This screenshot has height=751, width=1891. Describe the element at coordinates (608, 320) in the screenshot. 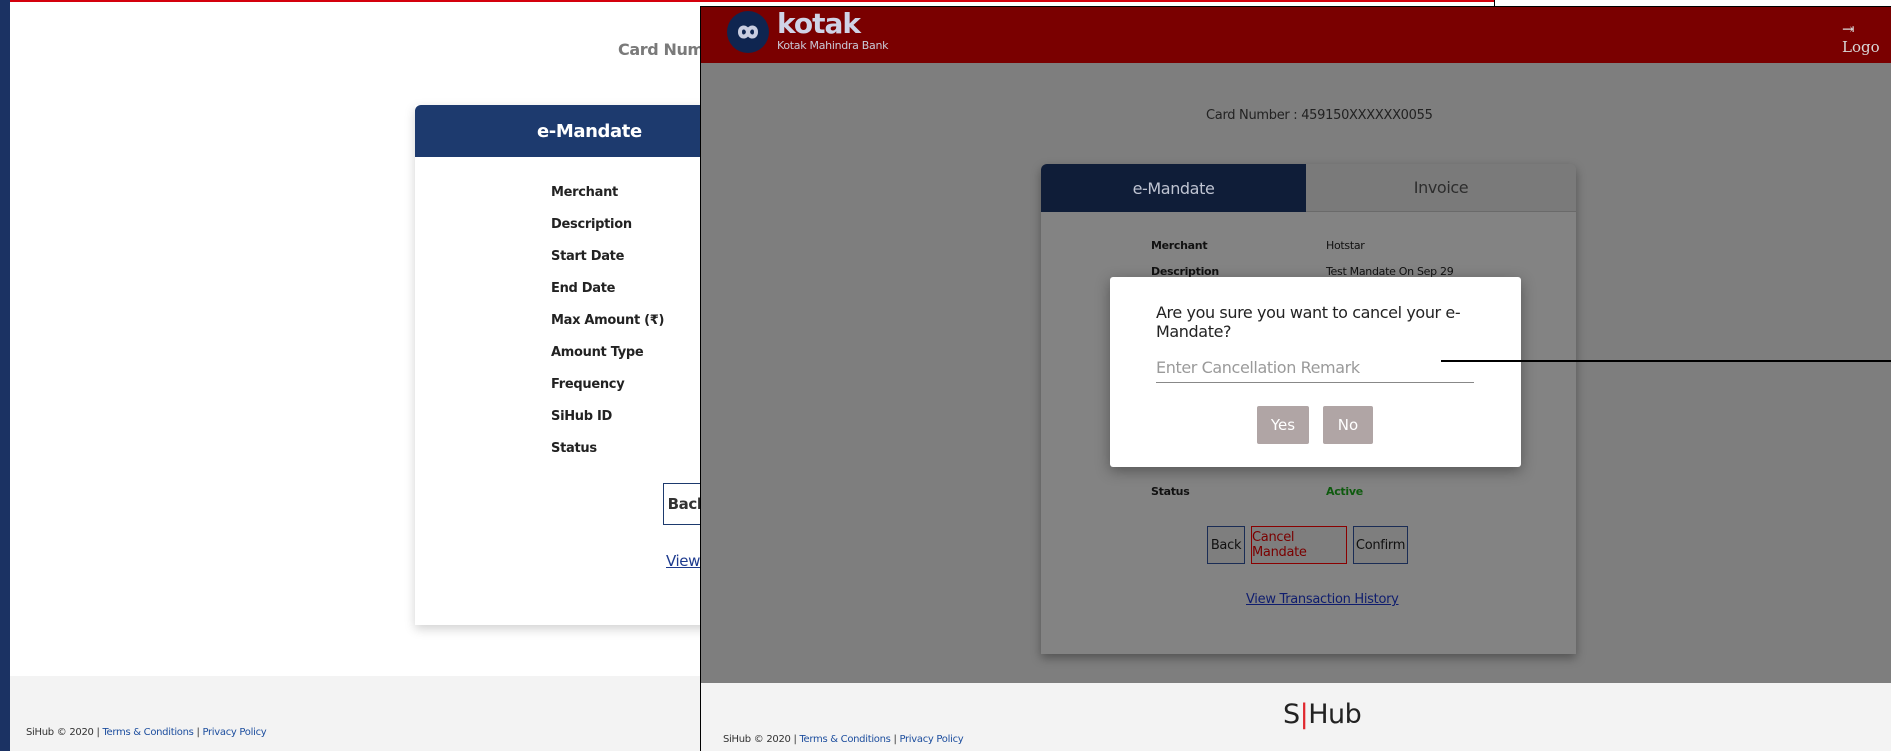

I see `detail-label: Max Amount (₹)` at that location.